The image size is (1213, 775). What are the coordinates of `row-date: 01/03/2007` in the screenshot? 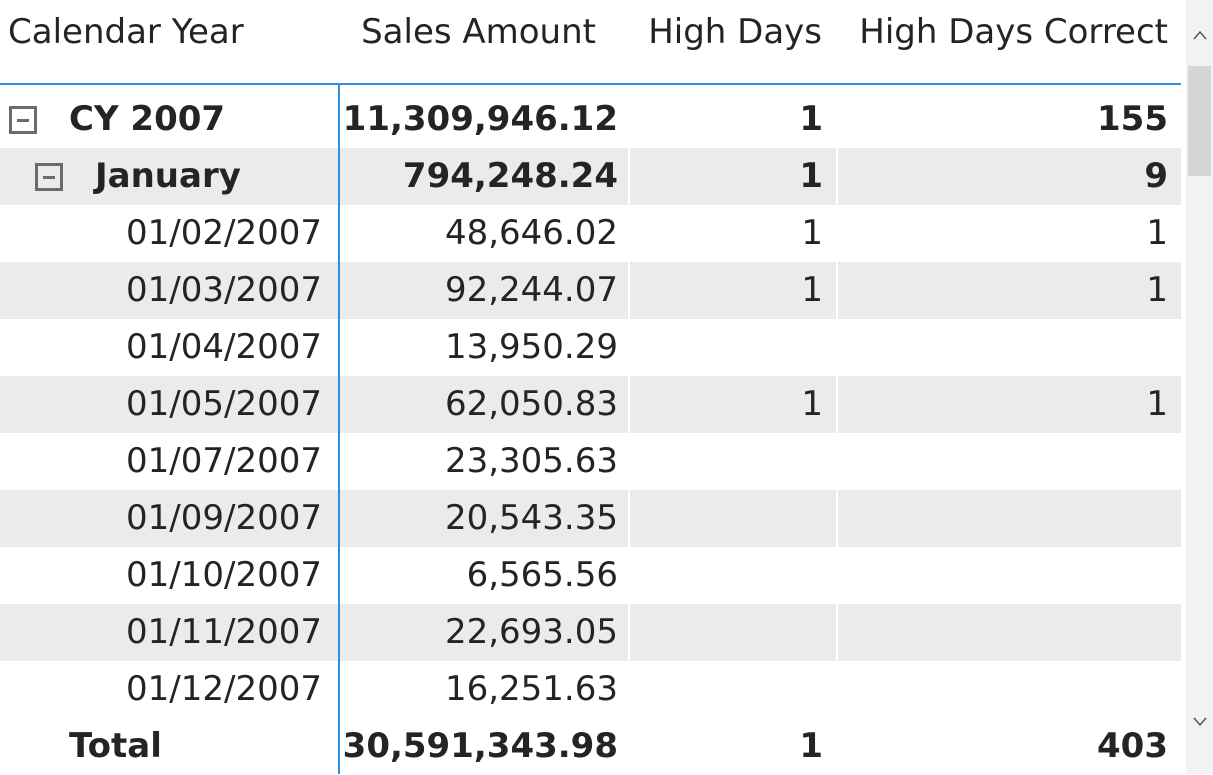 It's located at (224, 290).